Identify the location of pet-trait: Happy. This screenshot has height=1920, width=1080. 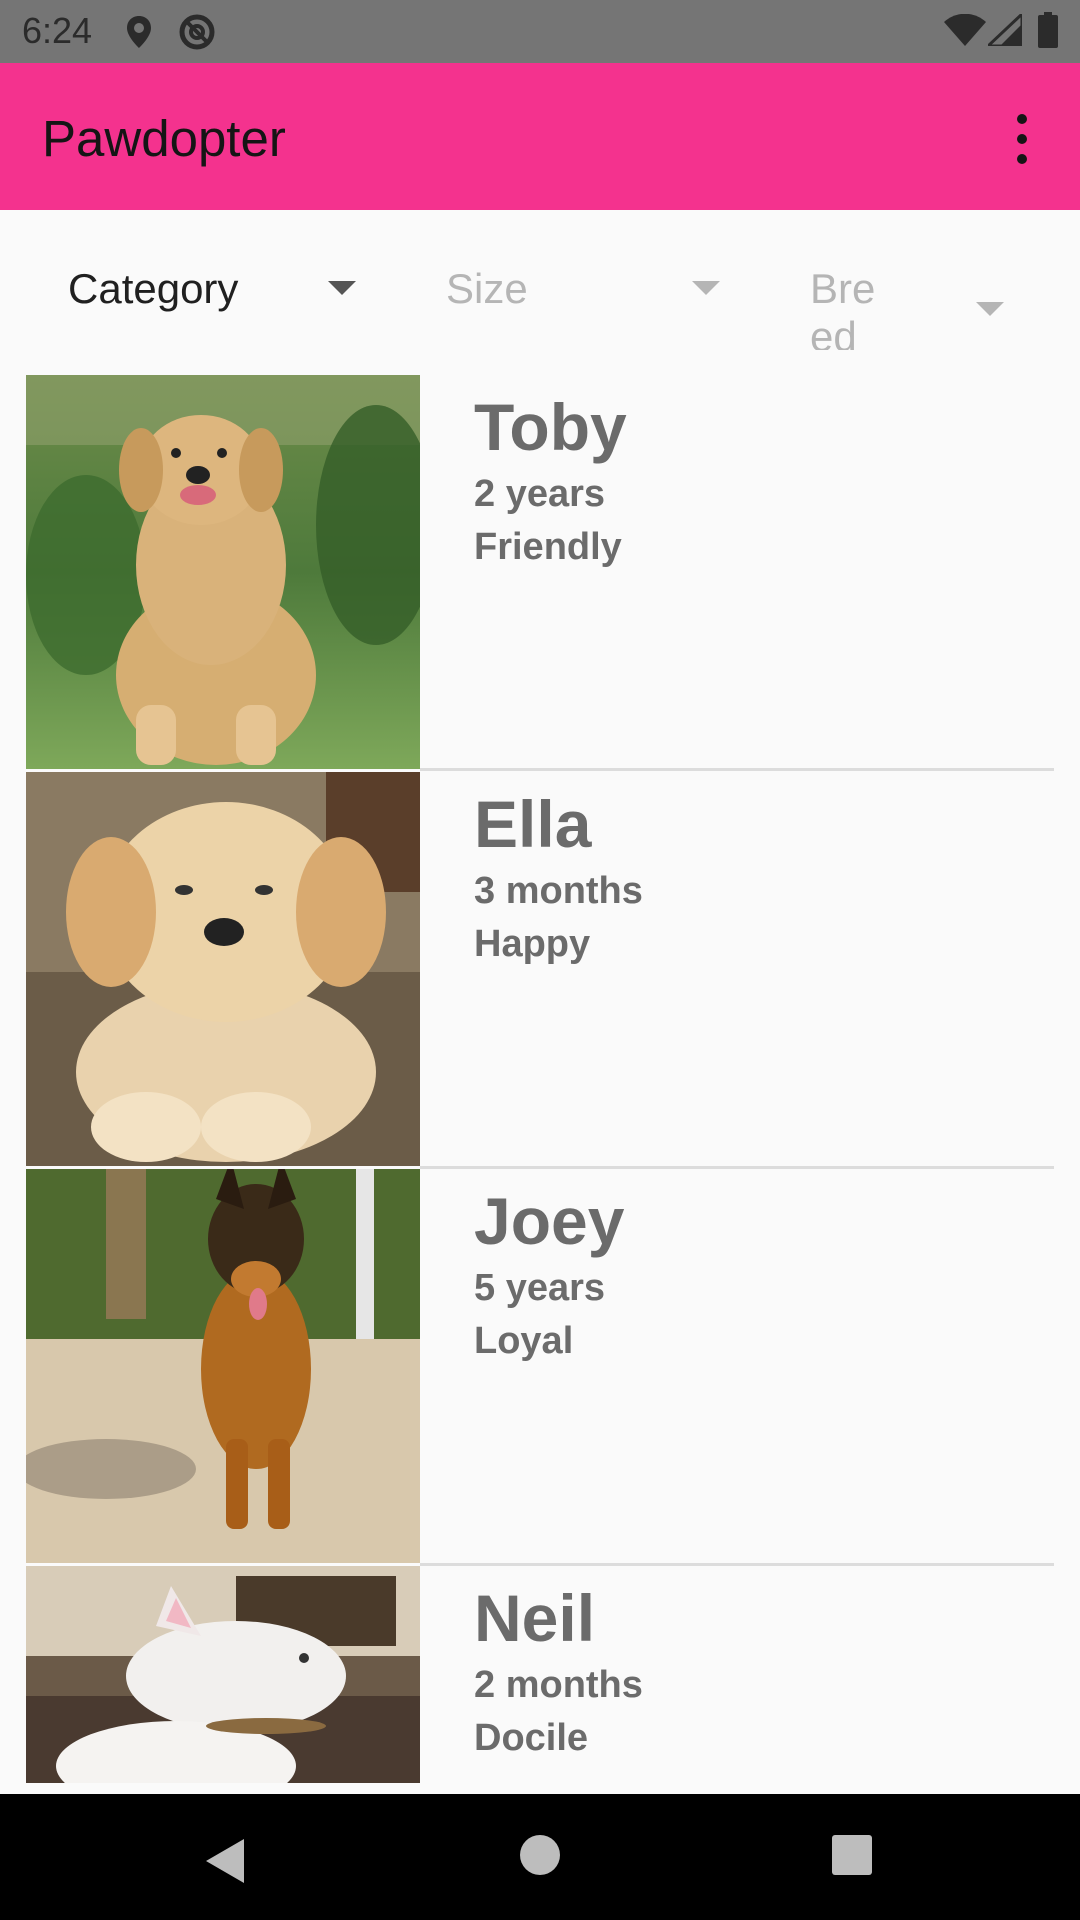
(532, 944).